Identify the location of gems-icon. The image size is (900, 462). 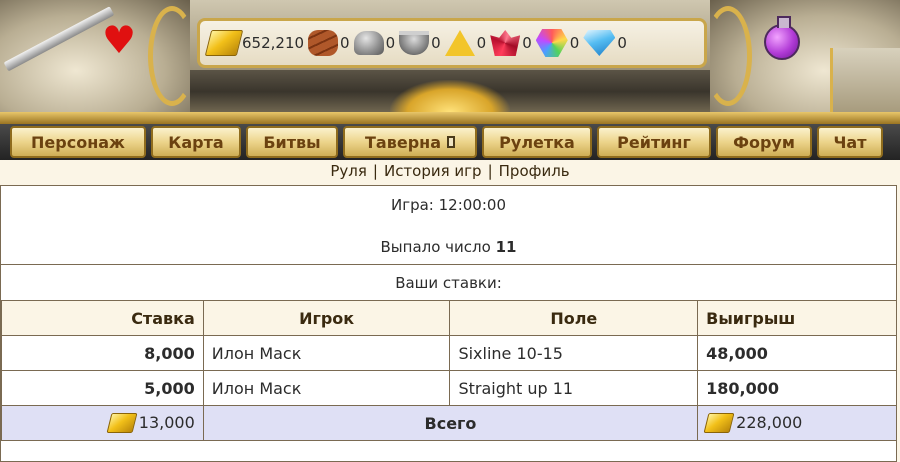
(551, 43).